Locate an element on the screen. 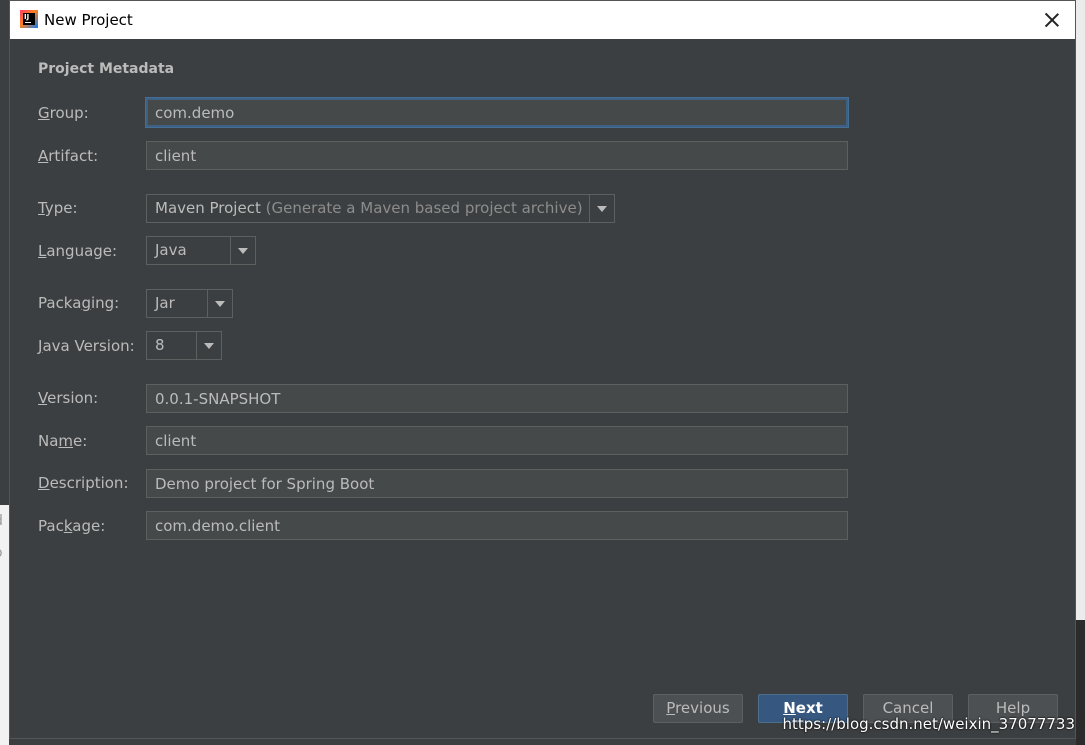 This screenshot has width=1085, height=745. package-input is located at coordinates (497, 525).